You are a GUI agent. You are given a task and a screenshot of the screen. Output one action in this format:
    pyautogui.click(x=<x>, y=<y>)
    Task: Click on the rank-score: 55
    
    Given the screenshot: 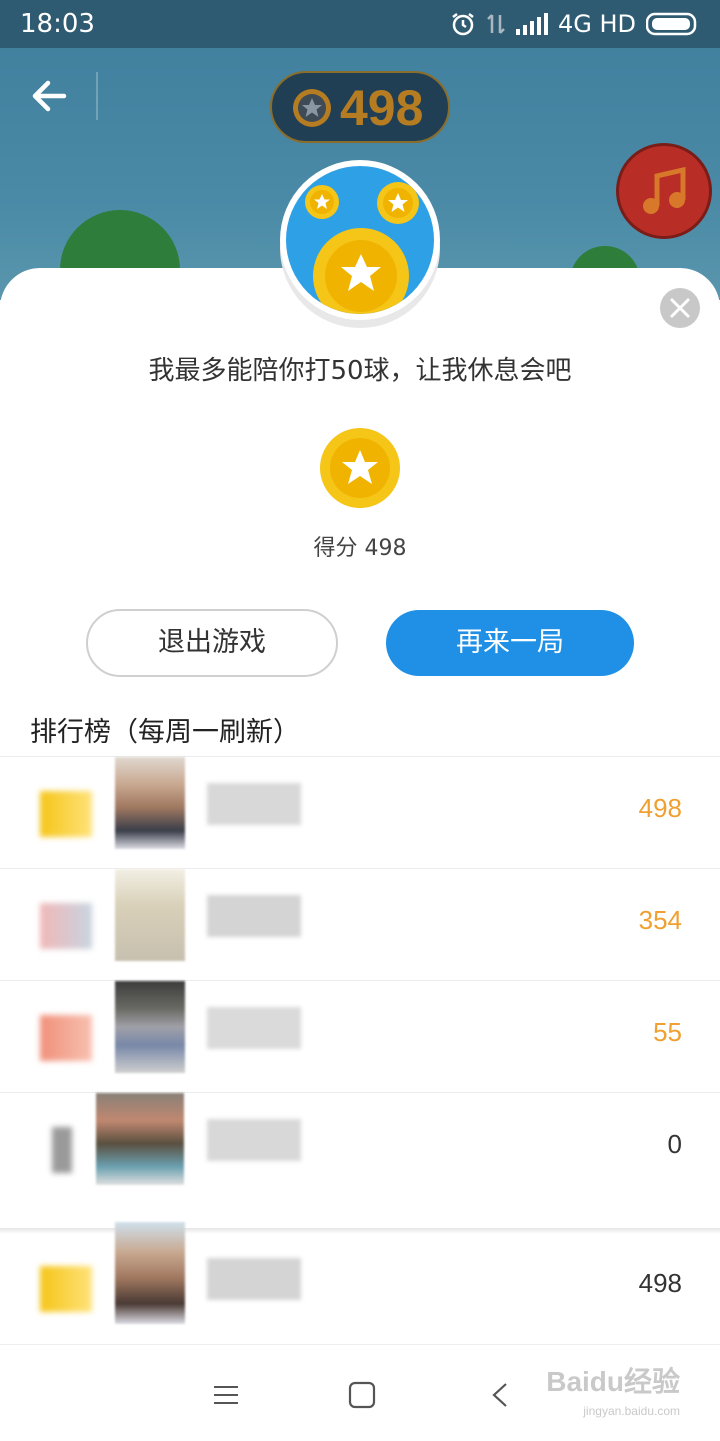 What is the action you would take?
    pyautogui.click(x=667, y=1032)
    